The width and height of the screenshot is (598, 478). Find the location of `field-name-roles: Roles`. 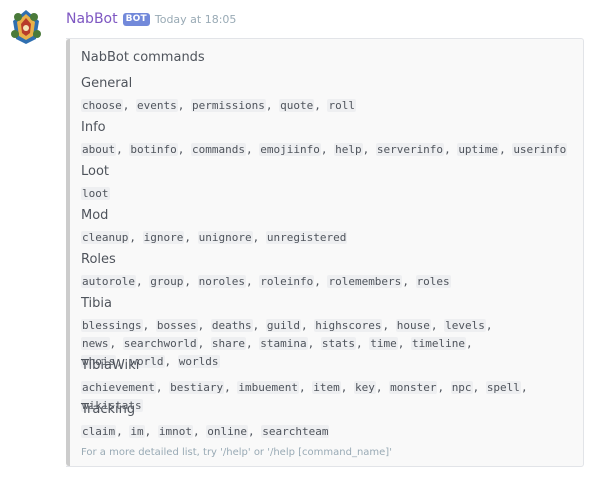

field-name-roles: Roles is located at coordinates (98, 259).